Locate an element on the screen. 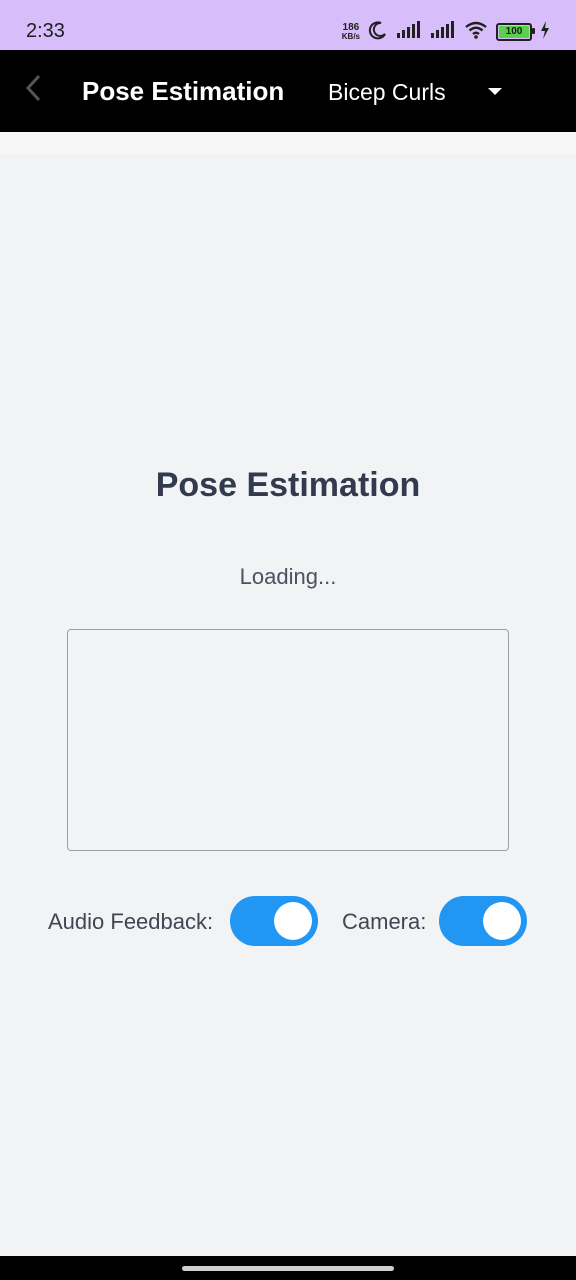 Image resolution: width=576 pixels, height=1280 pixels. camera-toggle is located at coordinates (483, 921).